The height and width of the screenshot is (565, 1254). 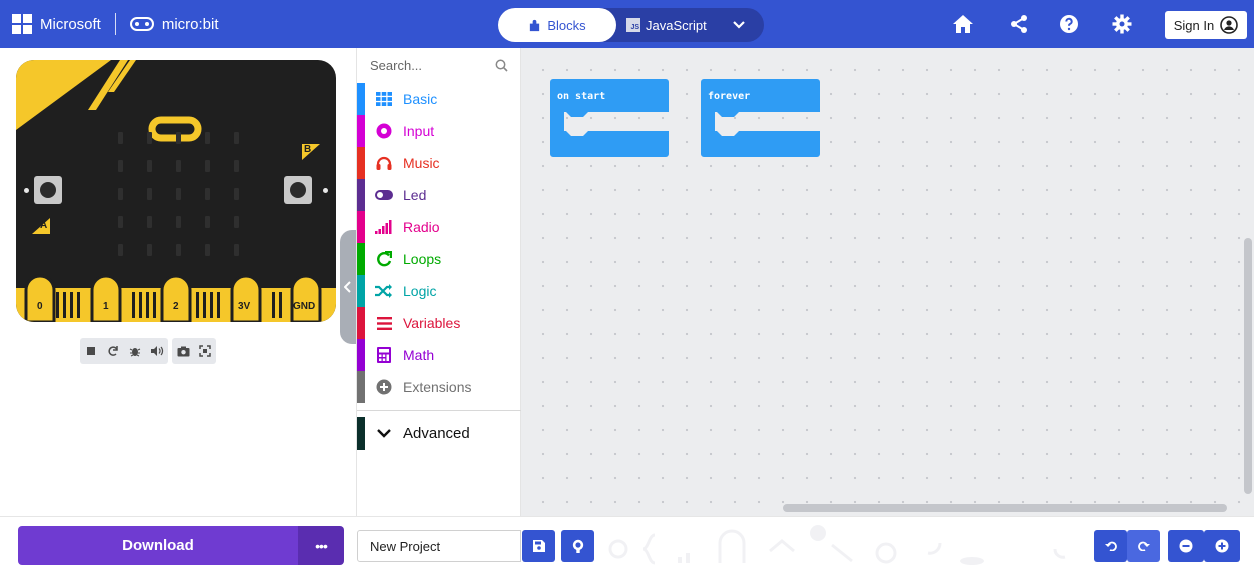 I want to click on forever-block: forever, so click(x=760, y=118).